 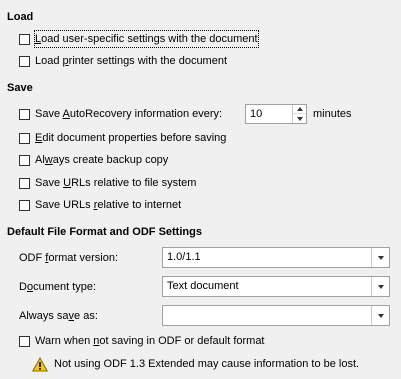 I want to click on always-save-as-select, so click(x=276, y=315).